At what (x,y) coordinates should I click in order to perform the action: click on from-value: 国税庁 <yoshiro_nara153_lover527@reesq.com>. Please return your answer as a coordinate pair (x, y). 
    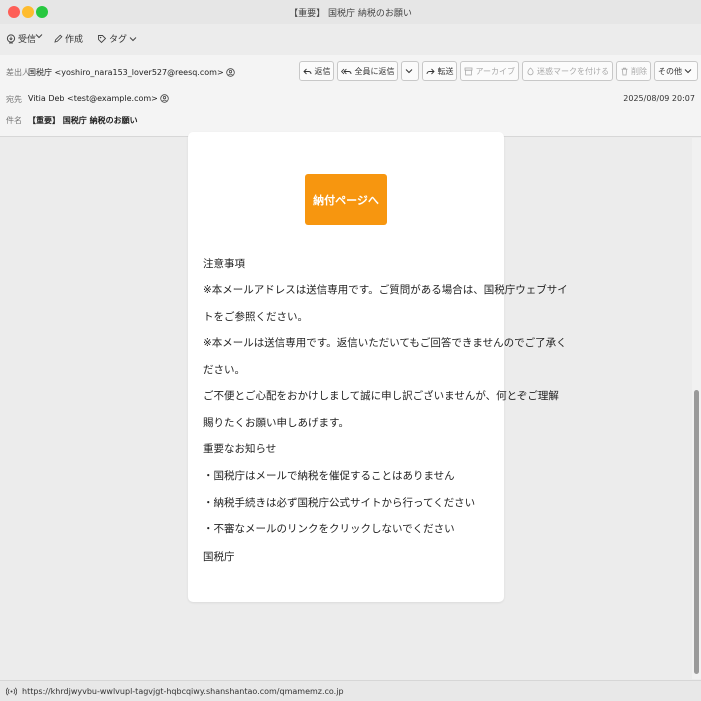
    Looking at the image, I should click on (126, 72).